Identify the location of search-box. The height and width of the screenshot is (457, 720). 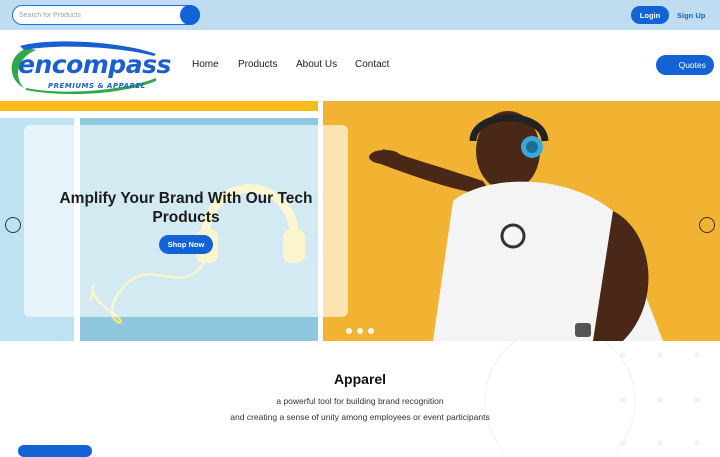
(106, 15).